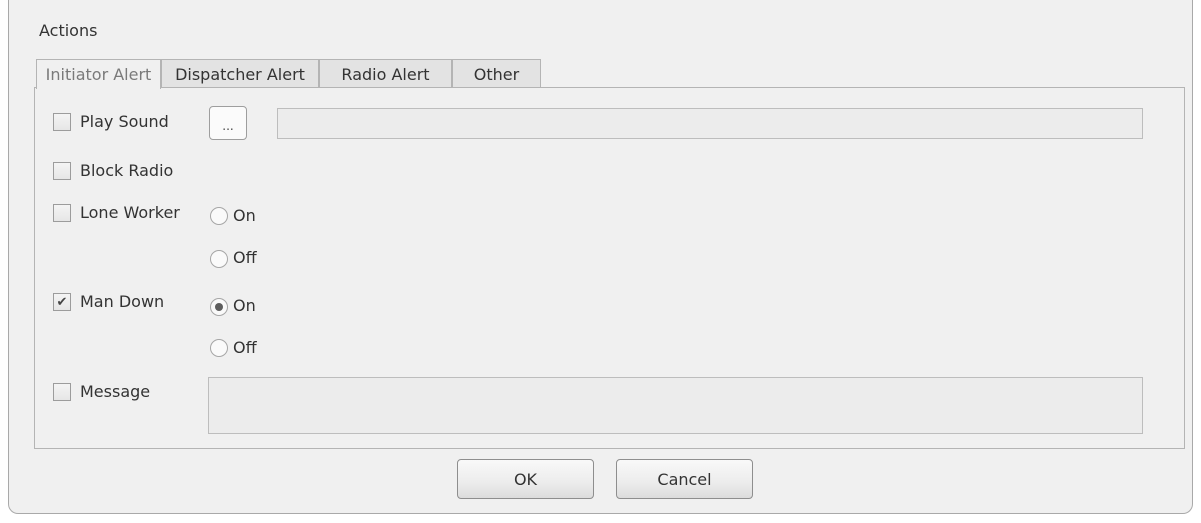 The height and width of the screenshot is (523, 1201). I want to click on tab-radio-alert: Radio Alert, so click(385, 73).